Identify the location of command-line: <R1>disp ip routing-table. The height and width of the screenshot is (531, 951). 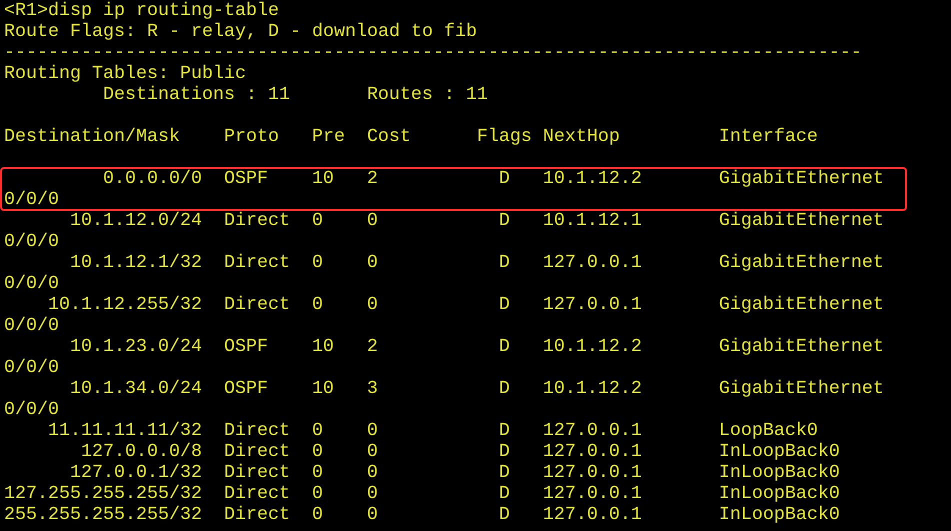
(141, 10).